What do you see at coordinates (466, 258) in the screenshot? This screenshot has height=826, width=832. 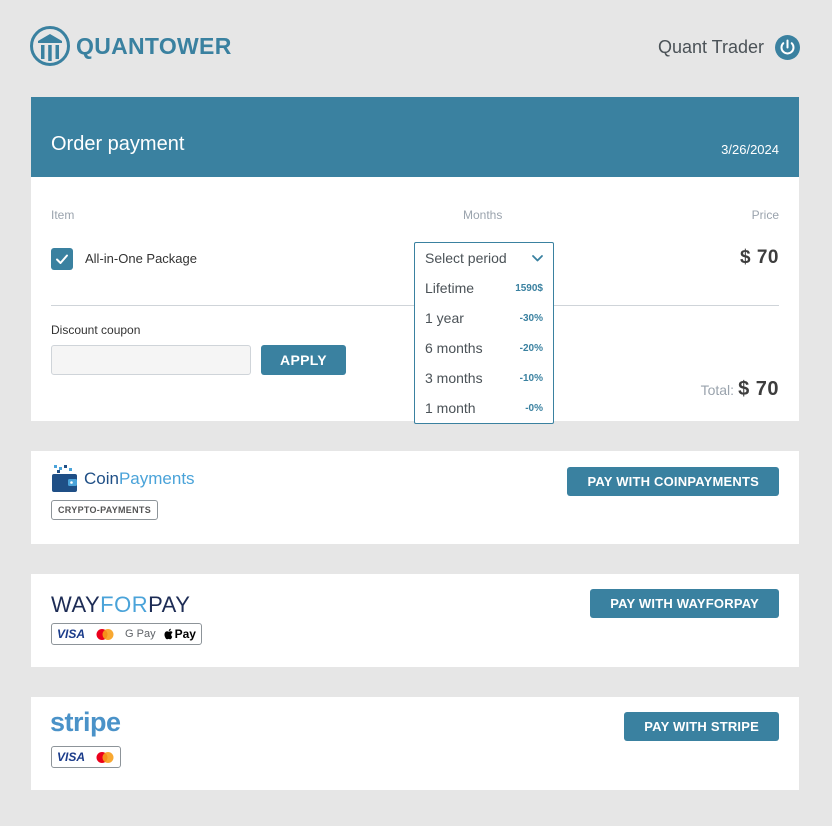 I see `period-select-placeholder: Select period` at bounding box center [466, 258].